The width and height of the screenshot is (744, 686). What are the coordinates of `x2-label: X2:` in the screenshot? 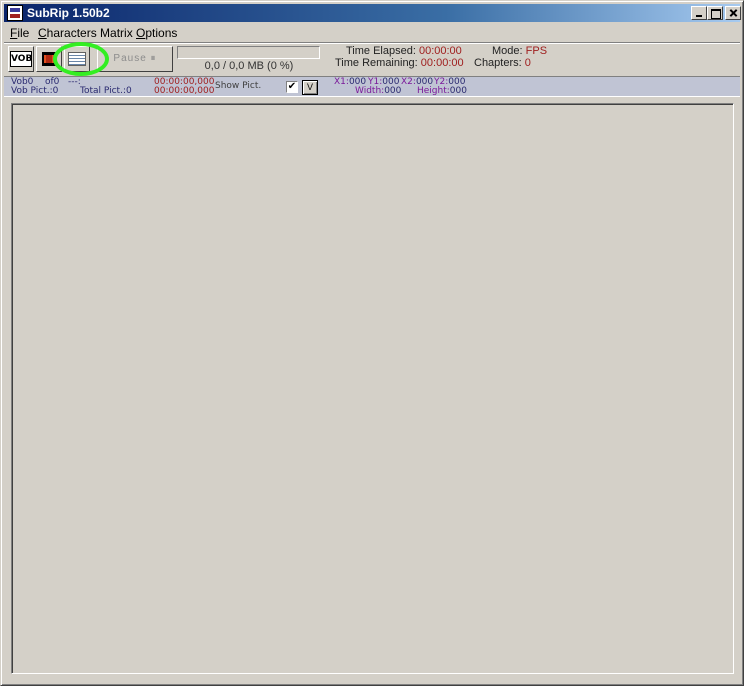 It's located at (408, 82).